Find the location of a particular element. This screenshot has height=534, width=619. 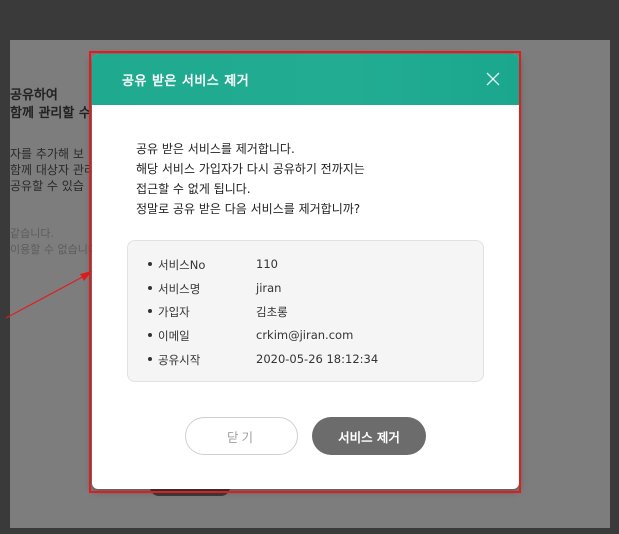

message-line: 정말로 공유 받은 다음 서비스를 제거합니까? is located at coordinates (248, 209).